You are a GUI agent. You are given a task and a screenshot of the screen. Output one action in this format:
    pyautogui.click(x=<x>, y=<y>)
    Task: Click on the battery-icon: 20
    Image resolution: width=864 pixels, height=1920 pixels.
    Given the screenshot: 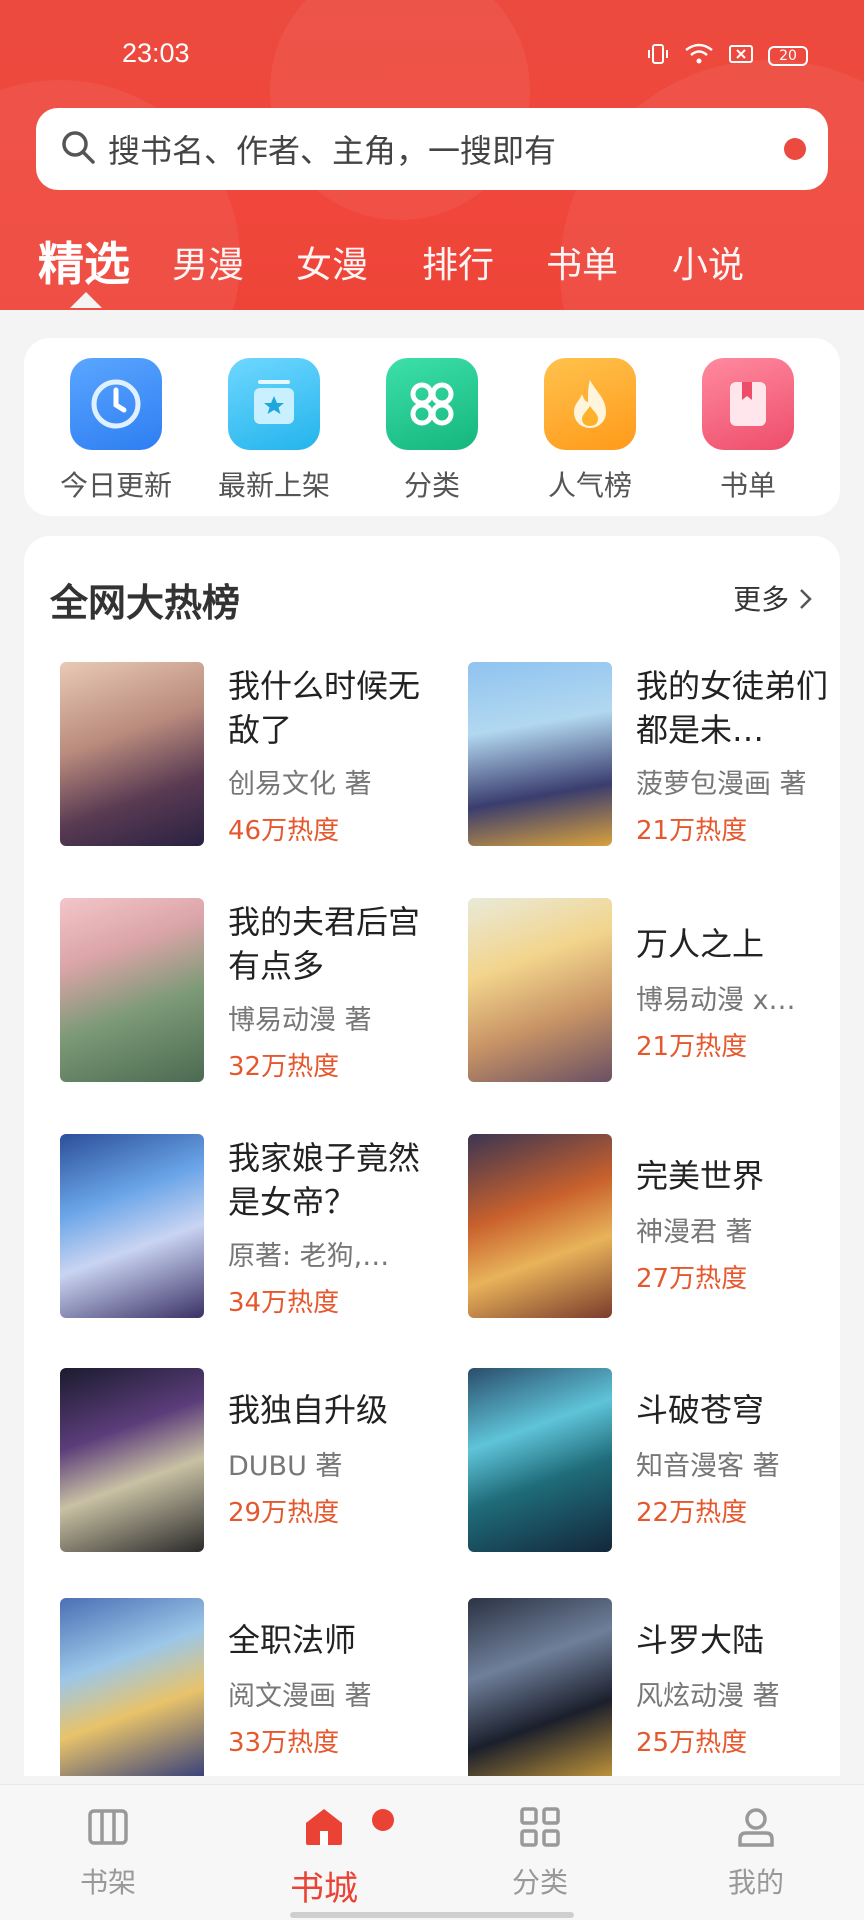 What is the action you would take?
    pyautogui.click(x=788, y=56)
    